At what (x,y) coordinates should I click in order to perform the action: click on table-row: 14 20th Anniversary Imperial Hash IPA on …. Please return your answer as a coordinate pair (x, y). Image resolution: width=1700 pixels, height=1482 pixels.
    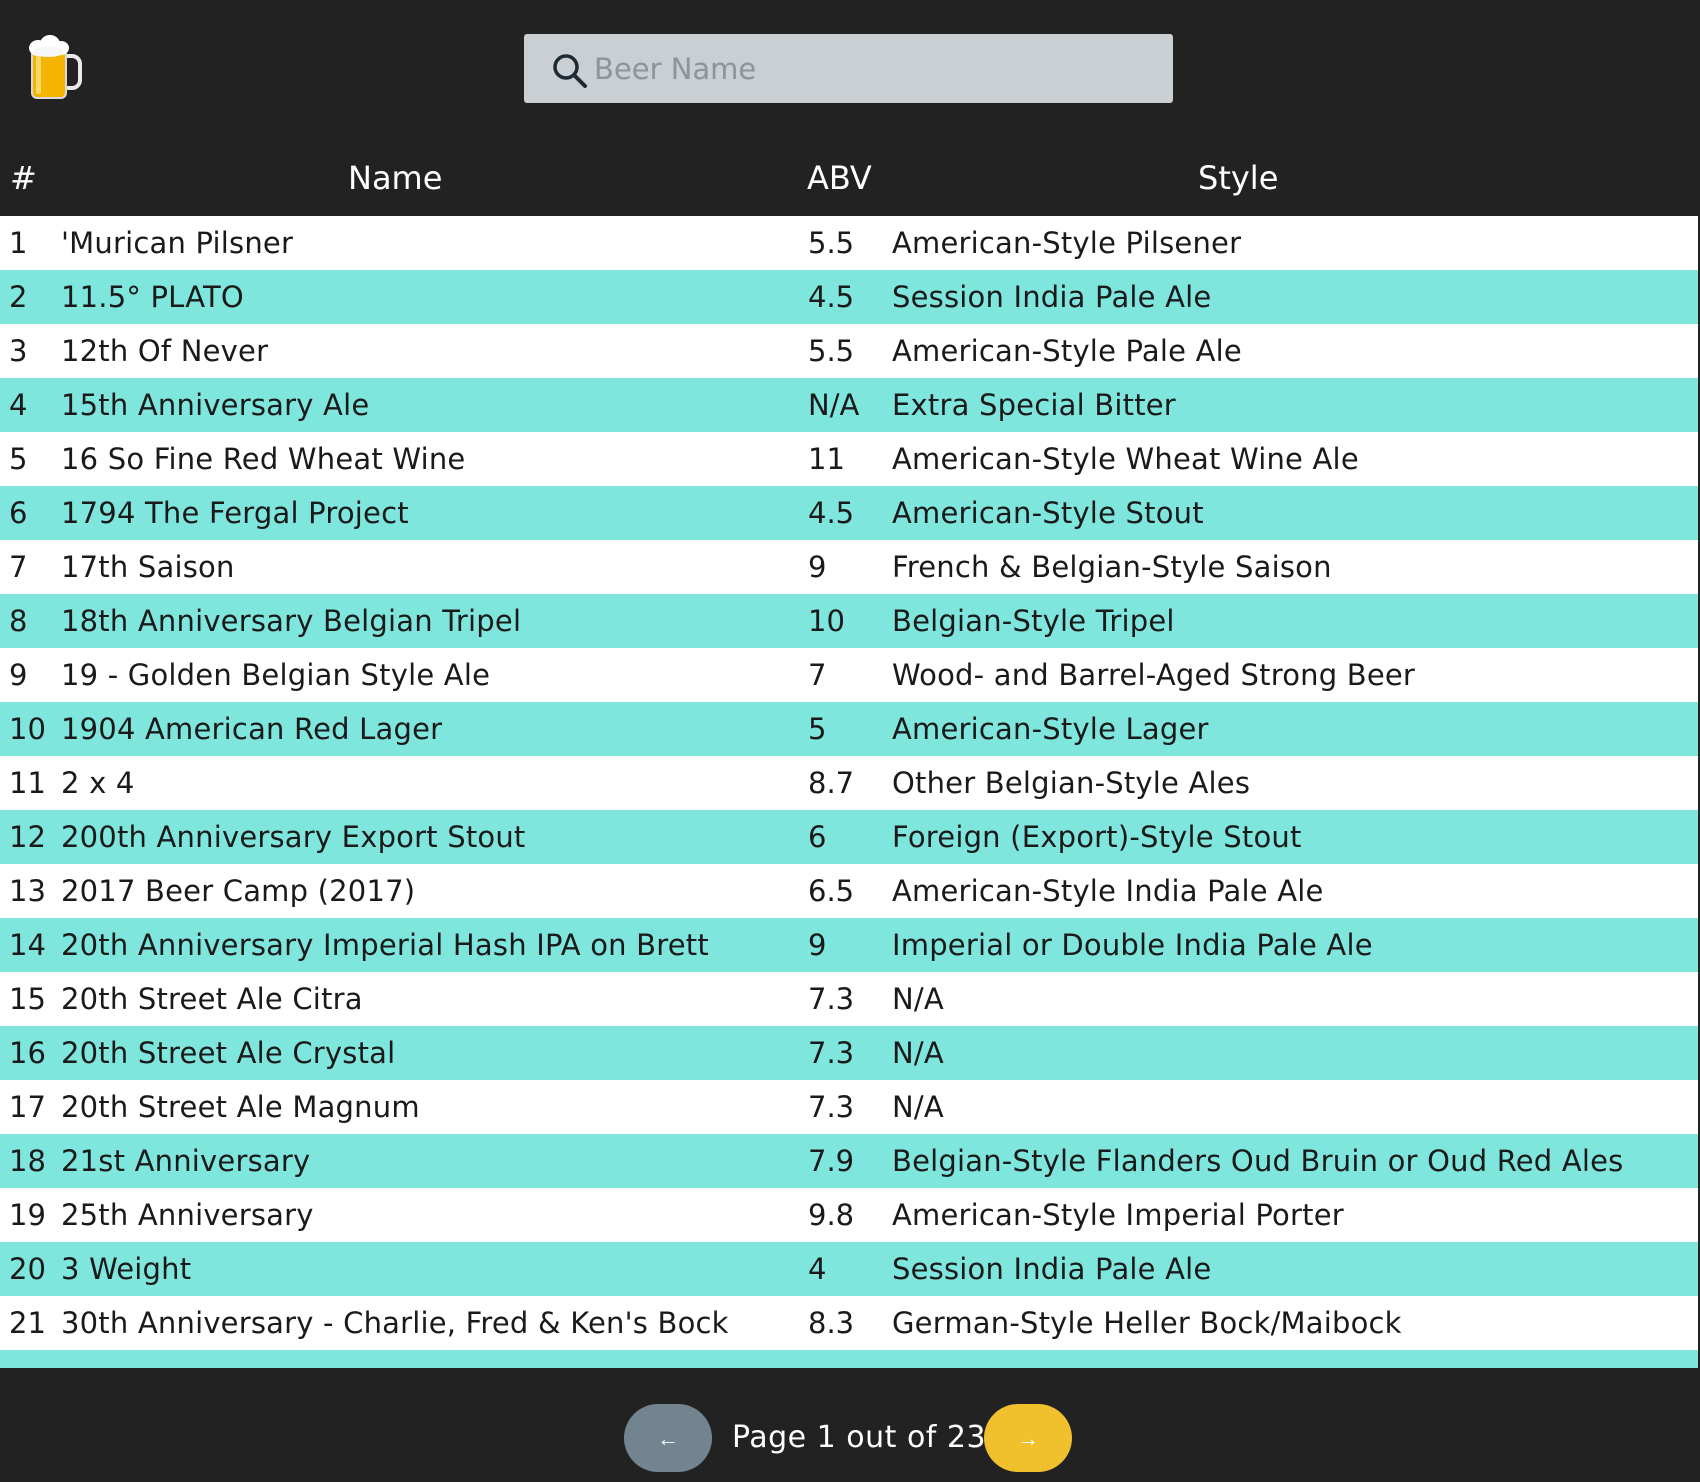
    Looking at the image, I should click on (849, 945).